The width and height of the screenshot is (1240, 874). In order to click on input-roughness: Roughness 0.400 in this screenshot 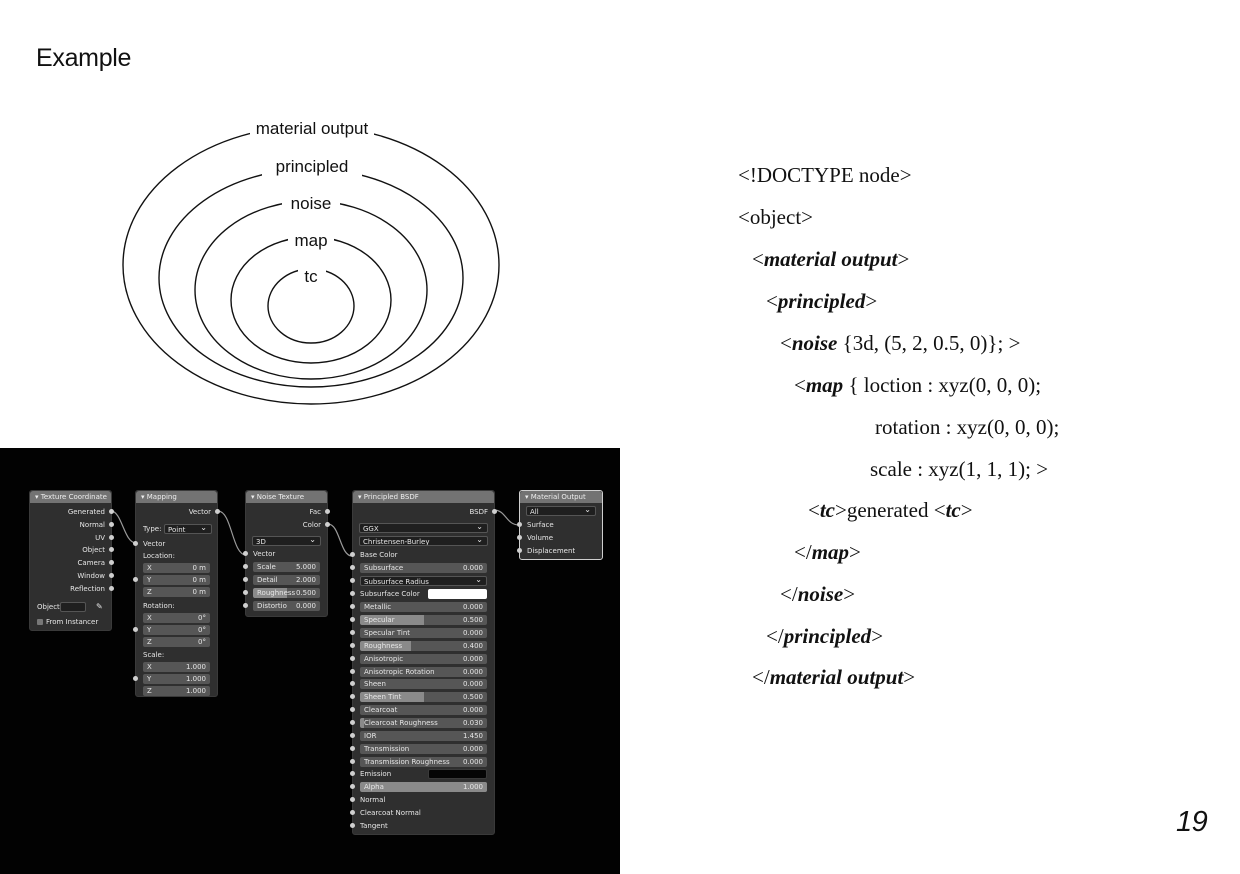, I will do `click(422, 646)`.